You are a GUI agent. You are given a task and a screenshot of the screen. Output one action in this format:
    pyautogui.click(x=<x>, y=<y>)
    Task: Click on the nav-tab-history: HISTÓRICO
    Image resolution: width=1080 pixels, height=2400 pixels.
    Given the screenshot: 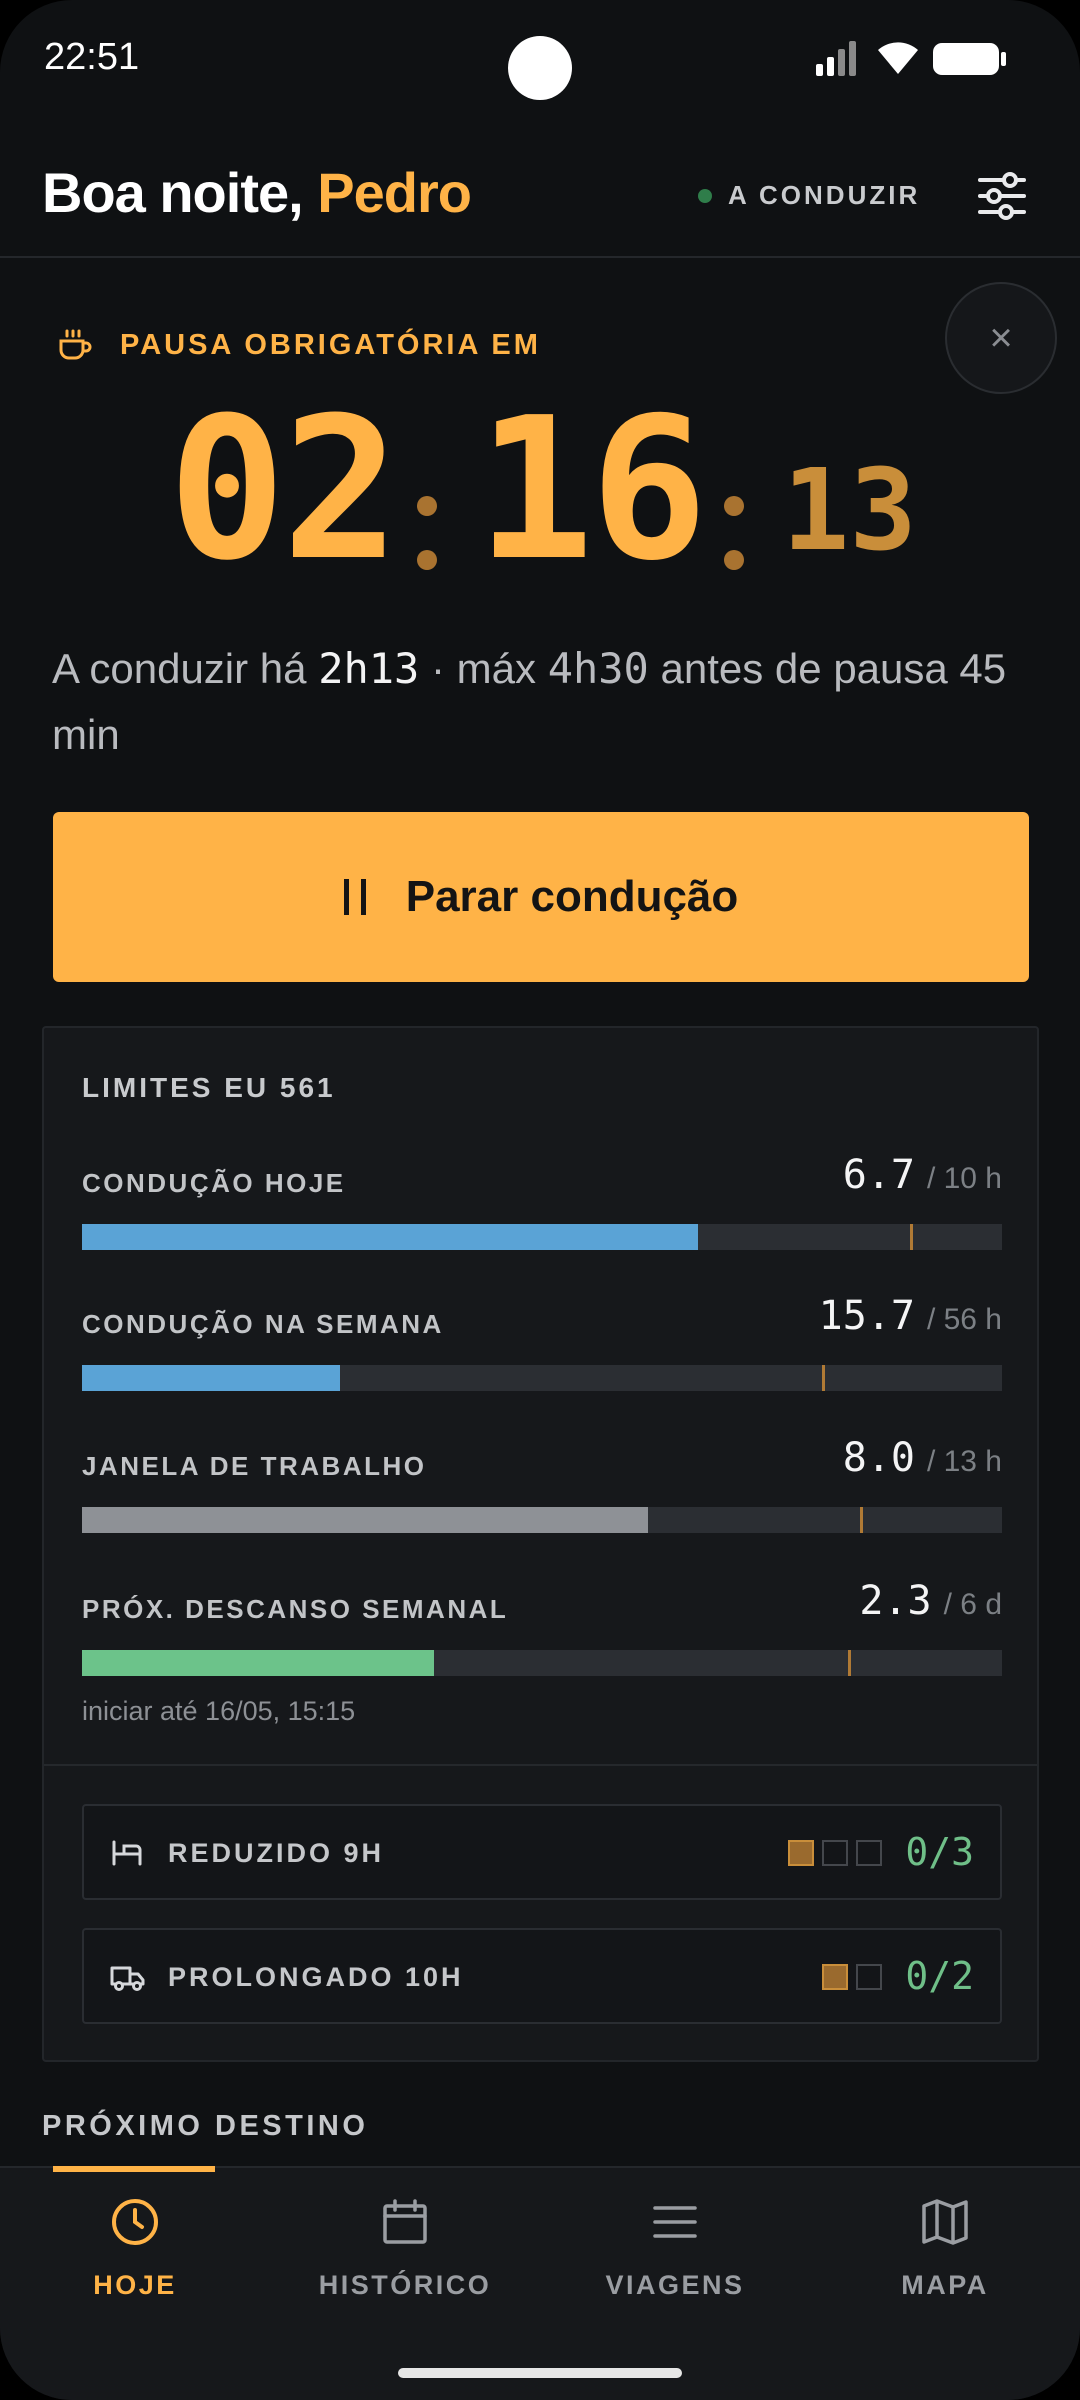 What is the action you would take?
    pyautogui.click(x=405, y=2248)
    